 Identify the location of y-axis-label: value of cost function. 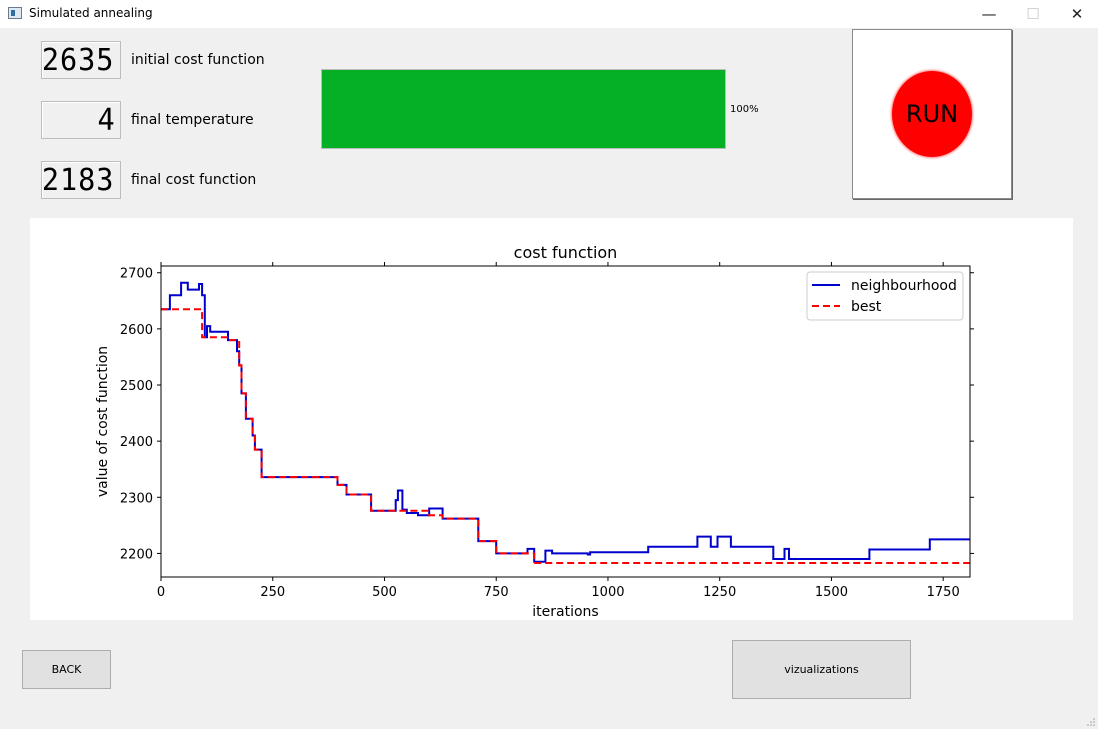
(103, 421).